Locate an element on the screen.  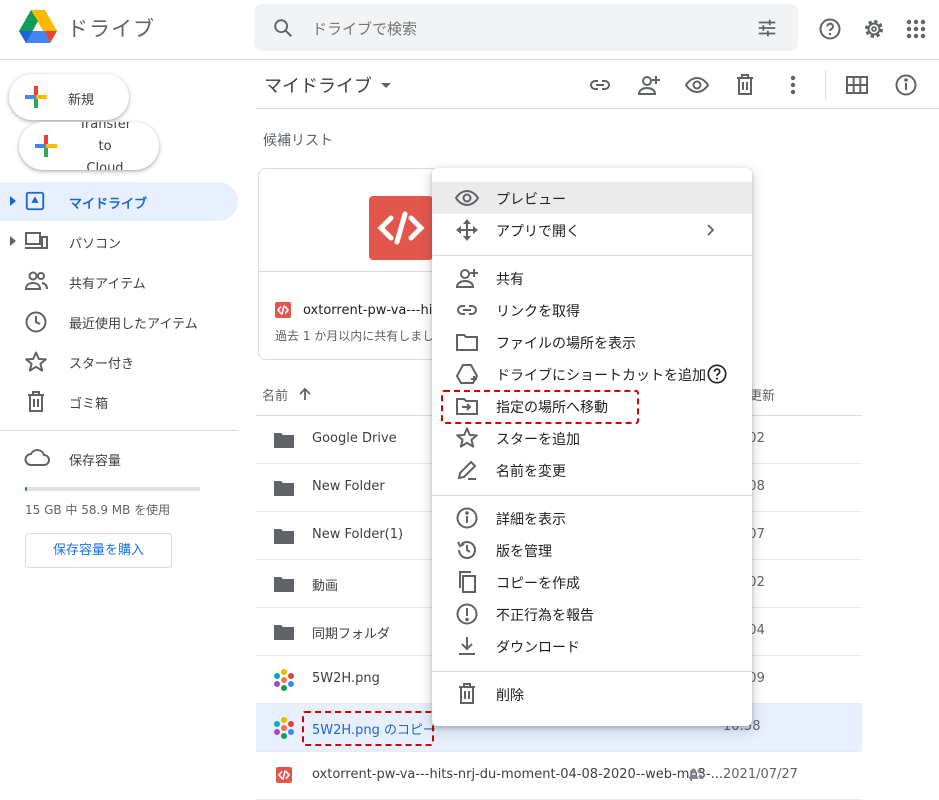
menu-item-label: ドライブにショートカットを追加 is located at coordinates (601, 376).